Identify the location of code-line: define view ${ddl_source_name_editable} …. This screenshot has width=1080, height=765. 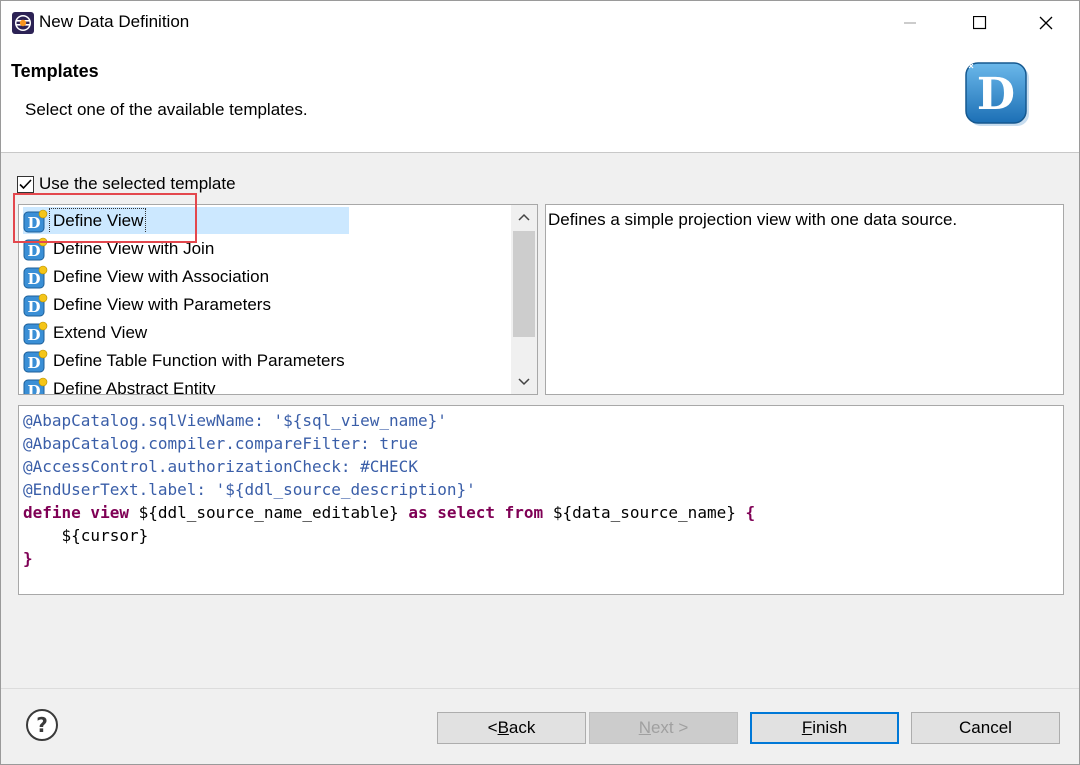
(541, 512).